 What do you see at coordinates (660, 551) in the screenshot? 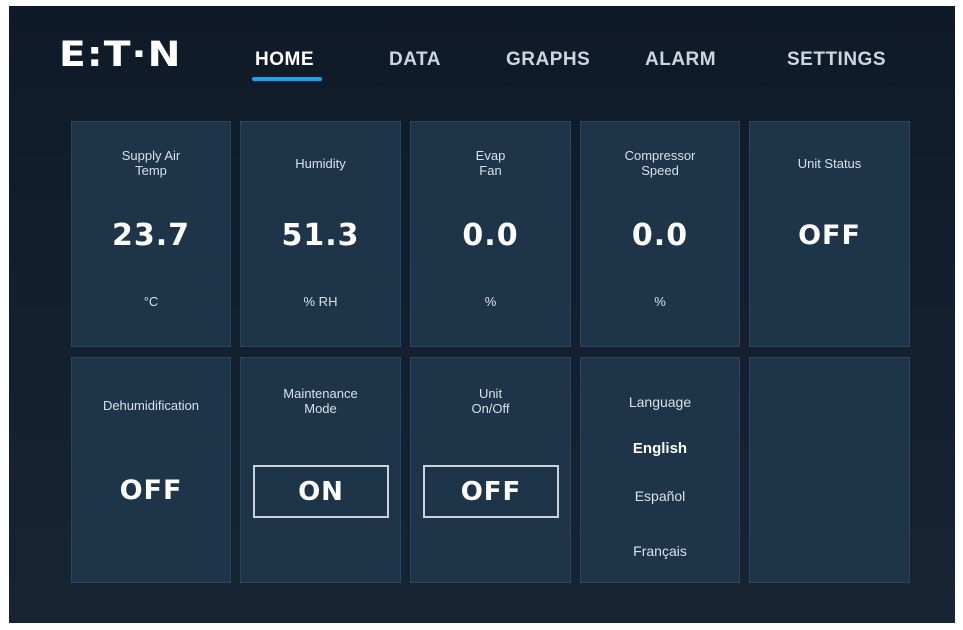
I see `language-option-francais: Français` at bounding box center [660, 551].